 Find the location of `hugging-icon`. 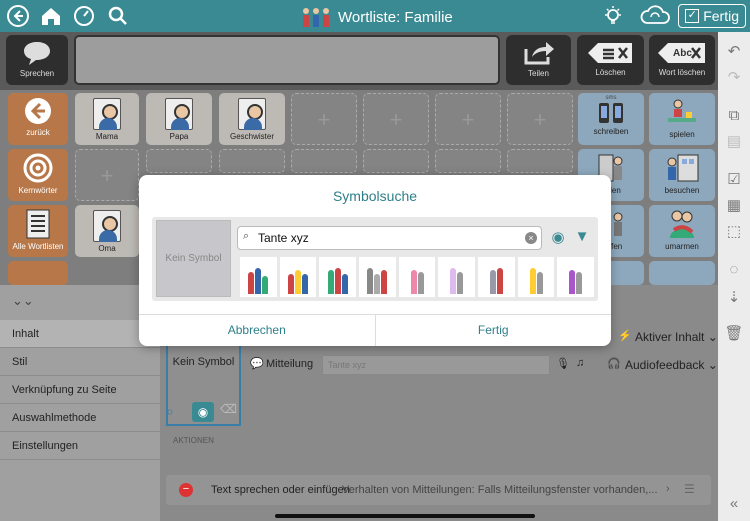

hugging-icon is located at coordinates (682, 224).